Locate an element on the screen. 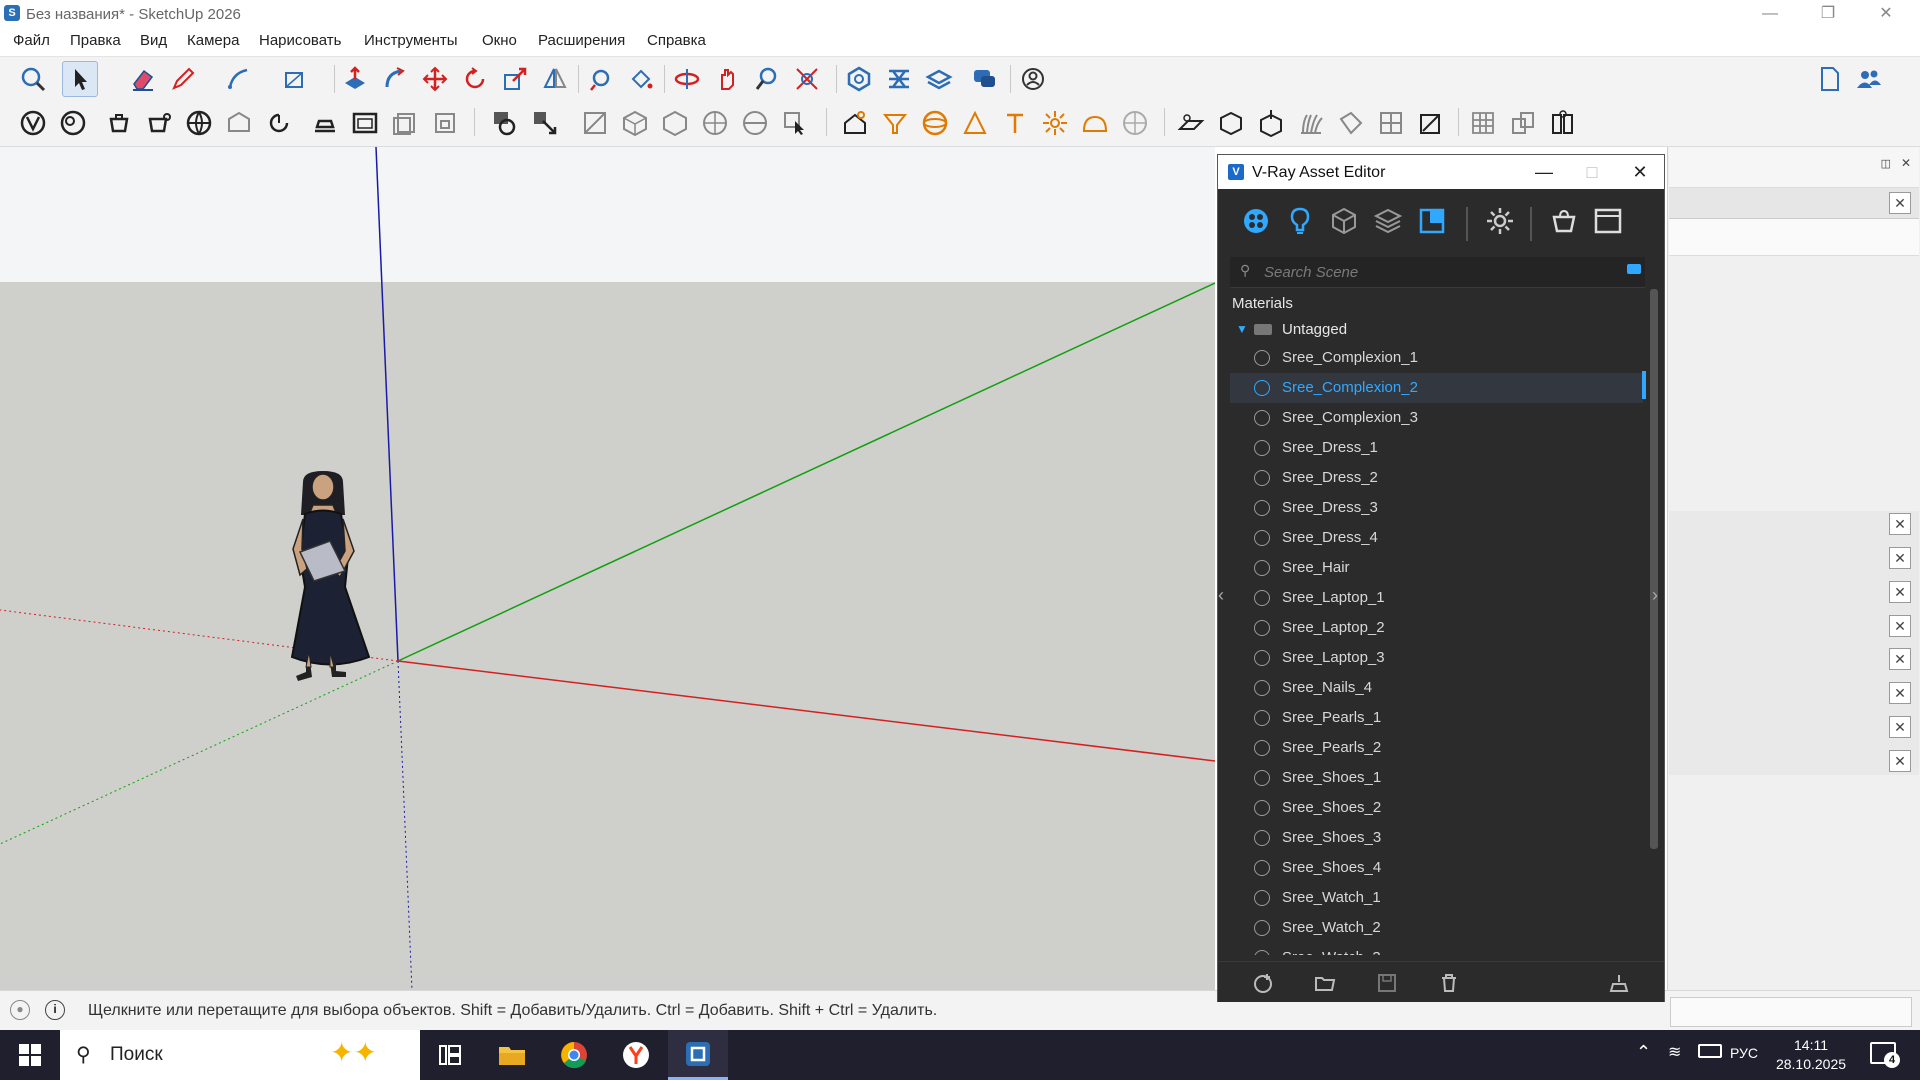  paint-bucket-icon is located at coordinates (641, 79).